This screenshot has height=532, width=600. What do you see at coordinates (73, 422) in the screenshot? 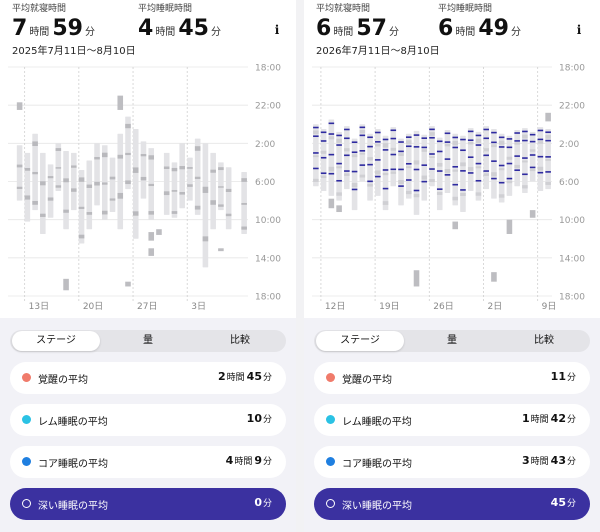
I see `stage-name: レム睡眠の平均` at bounding box center [73, 422].